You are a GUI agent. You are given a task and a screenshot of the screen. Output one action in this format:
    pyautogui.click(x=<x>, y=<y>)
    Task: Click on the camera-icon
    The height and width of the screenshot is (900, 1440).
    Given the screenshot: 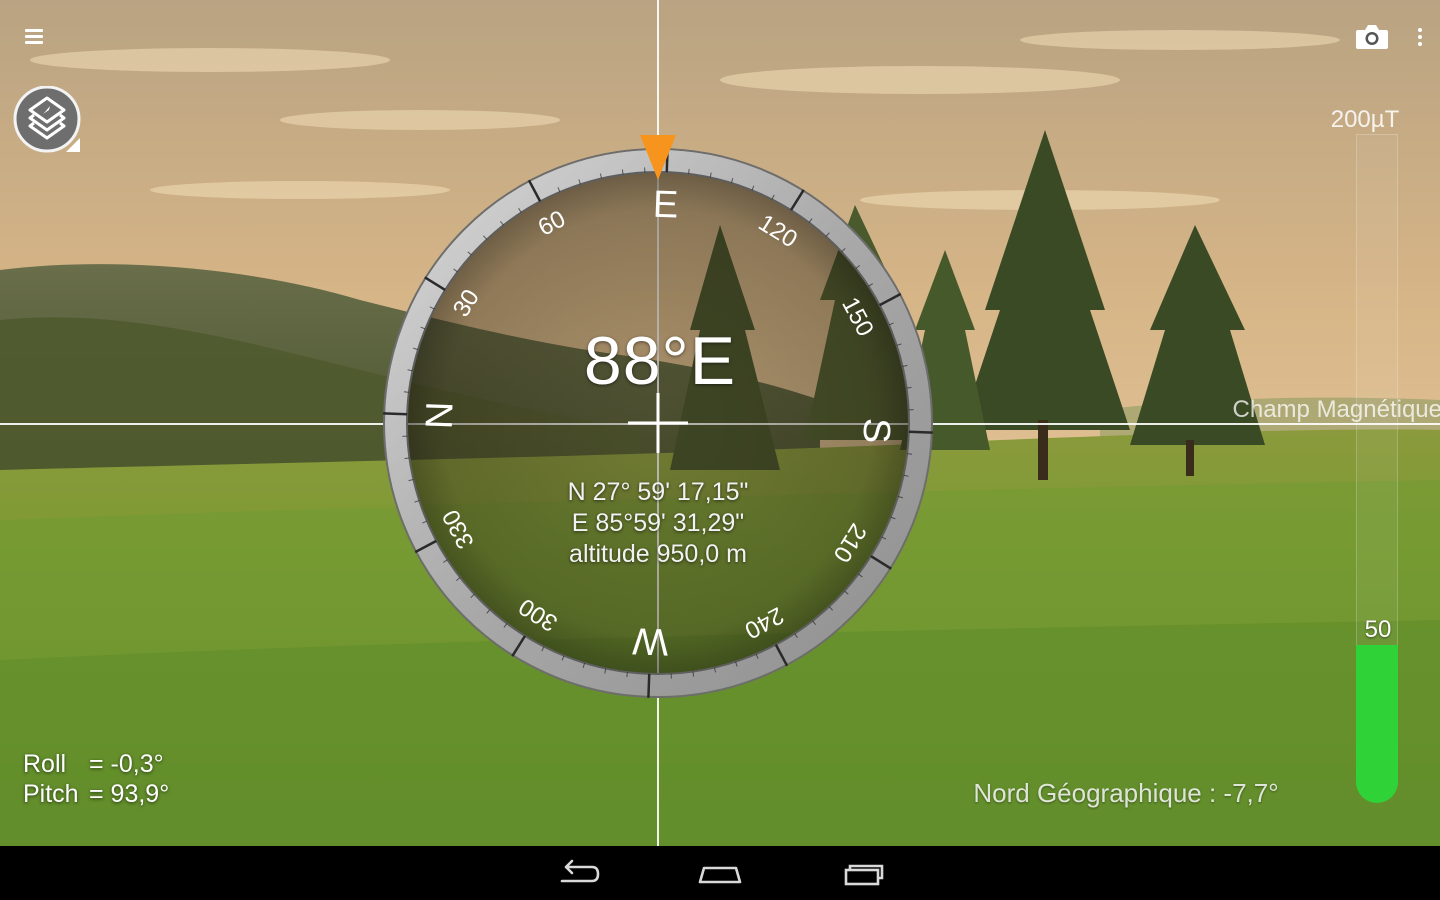 What is the action you would take?
    pyautogui.click(x=1372, y=37)
    